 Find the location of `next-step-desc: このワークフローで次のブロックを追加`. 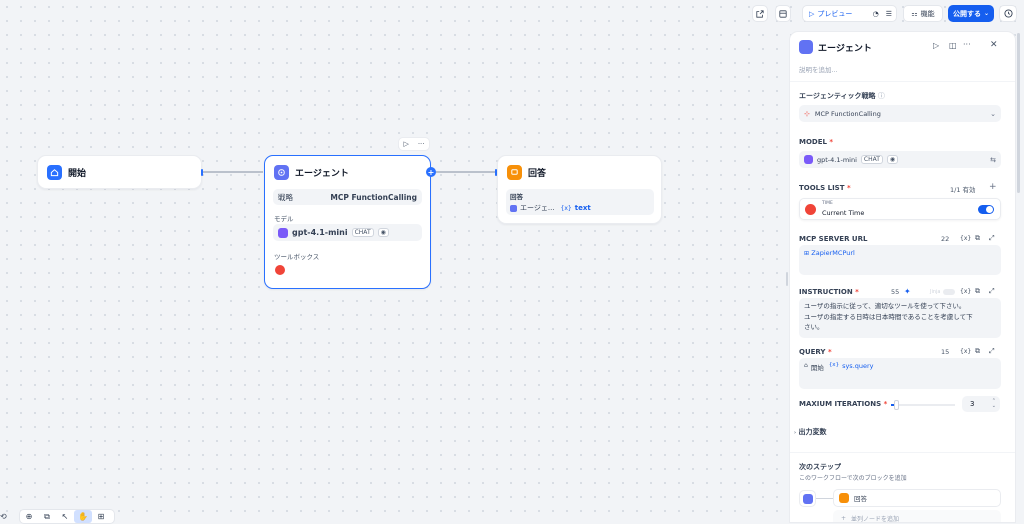

next-step-desc: このワークフローで次のブロックを追加 is located at coordinates (853, 478).